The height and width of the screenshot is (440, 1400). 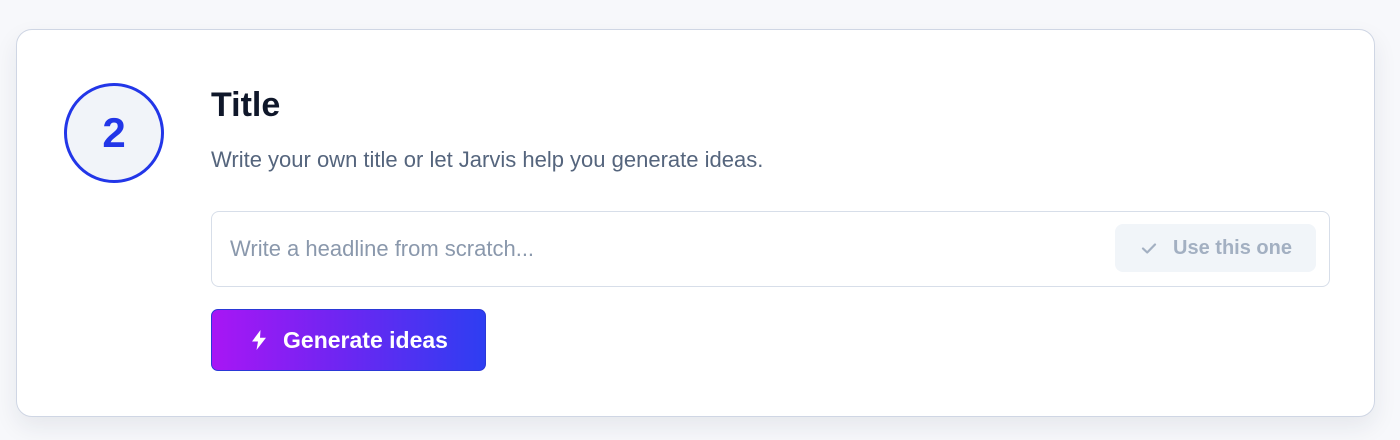 I want to click on generate-ideas-button: Generate ideas, so click(x=348, y=340).